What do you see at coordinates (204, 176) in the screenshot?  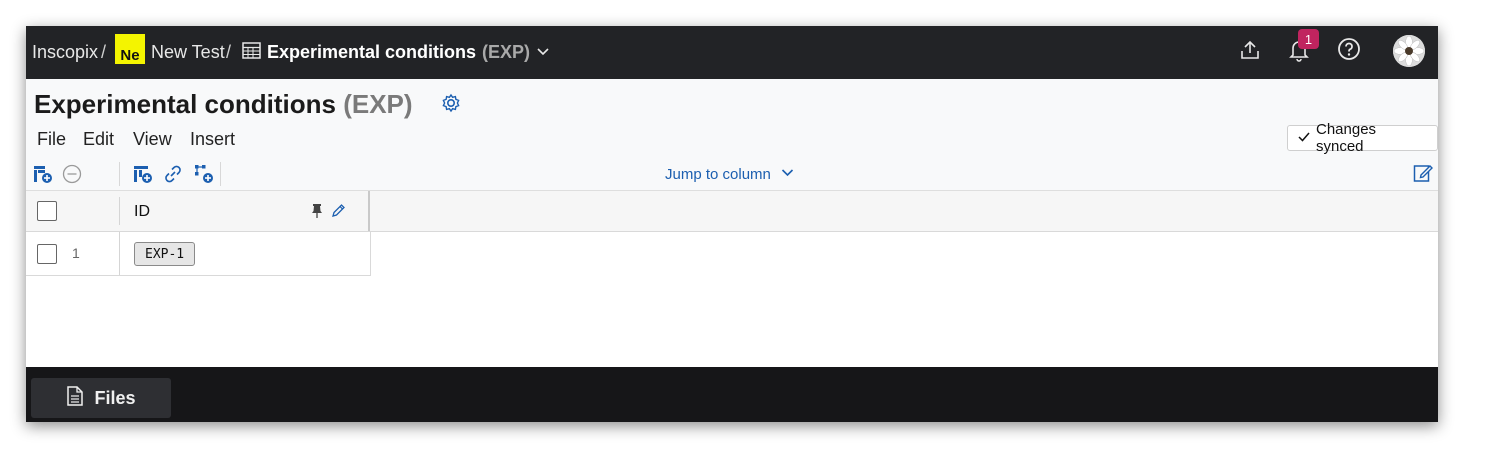 I see `add-linked-column-icon` at bounding box center [204, 176].